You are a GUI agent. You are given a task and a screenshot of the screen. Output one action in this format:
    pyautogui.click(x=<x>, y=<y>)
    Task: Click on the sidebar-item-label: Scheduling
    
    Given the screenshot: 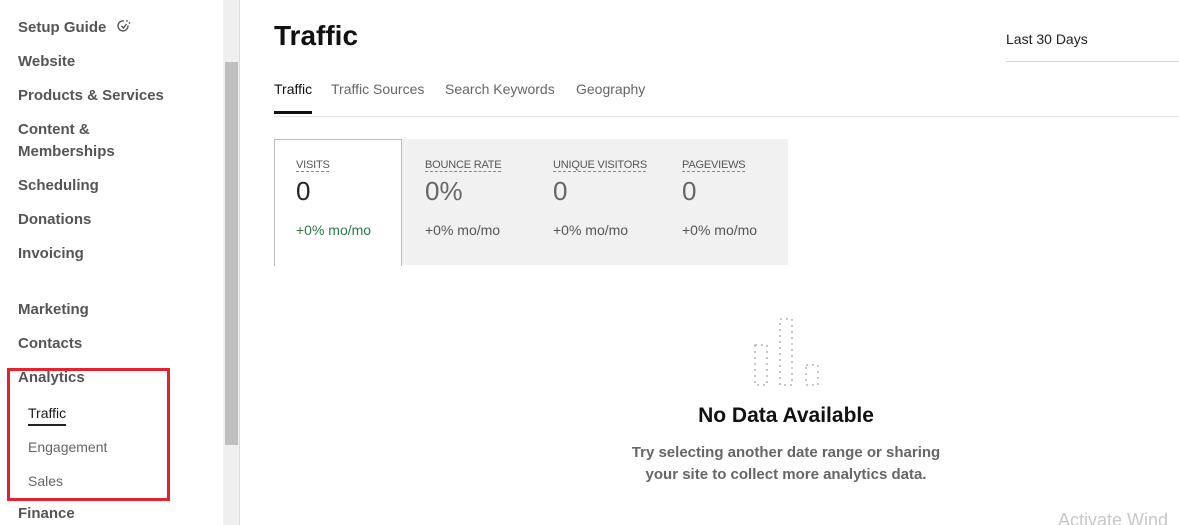 What is the action you would take?
    pyautogui.click(x=58, y=185)
    